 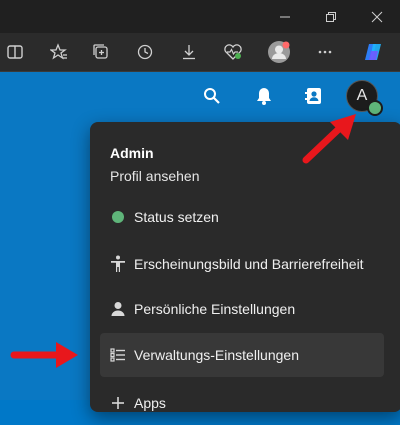 I want to click on annotation-arrow-avatar, so click(x=329, y=139).